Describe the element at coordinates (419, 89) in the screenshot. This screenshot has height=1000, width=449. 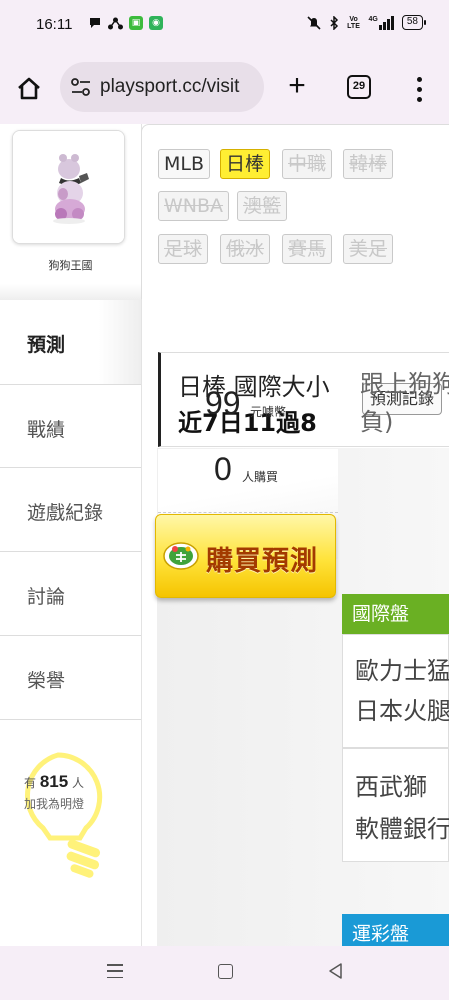
I see `browser-menu-button` at that location.